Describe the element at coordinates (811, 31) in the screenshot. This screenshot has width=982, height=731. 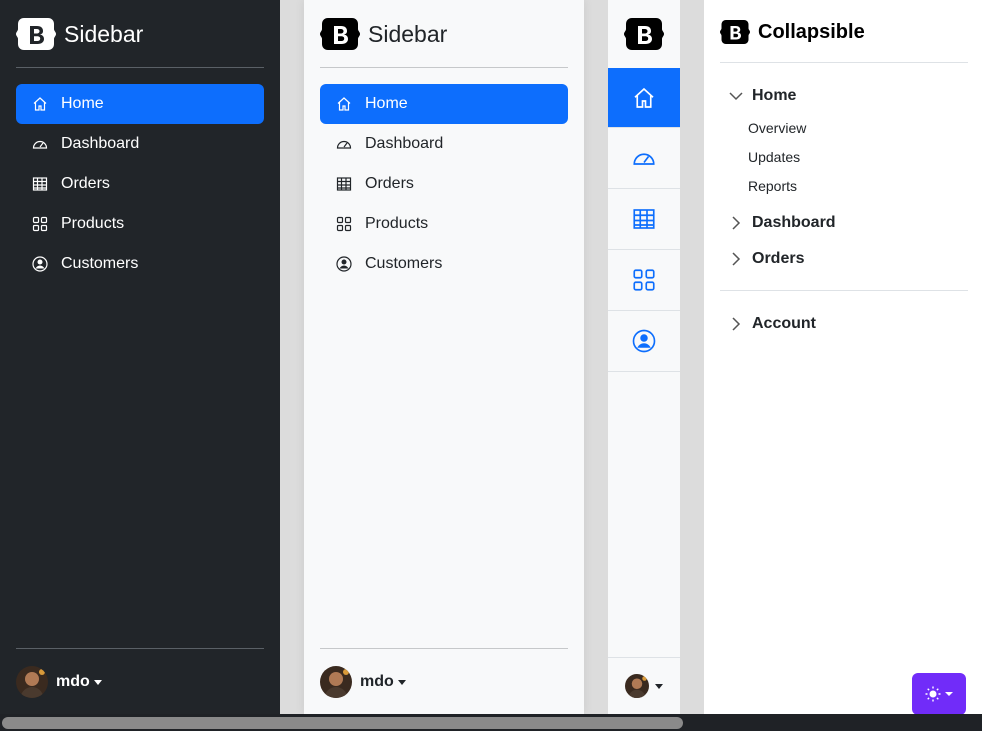
I see `brand-name: Collapsible` at that location.